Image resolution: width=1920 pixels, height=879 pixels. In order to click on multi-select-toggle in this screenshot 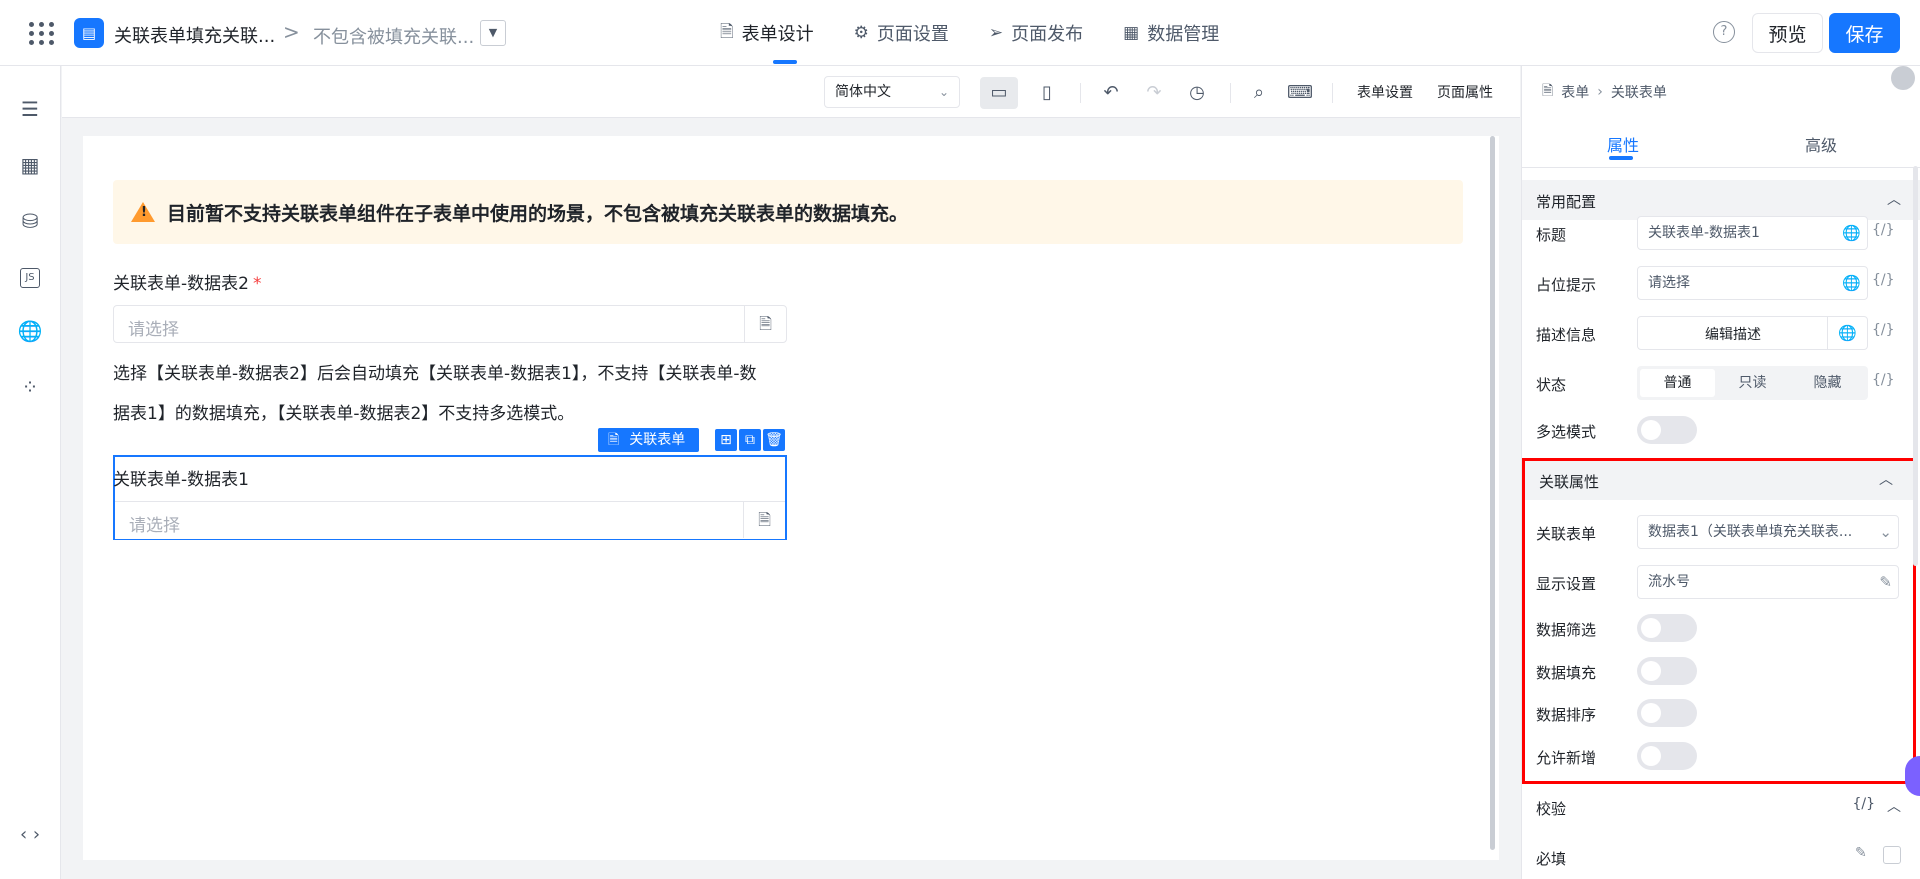, I will do `click(1667, 430)`.